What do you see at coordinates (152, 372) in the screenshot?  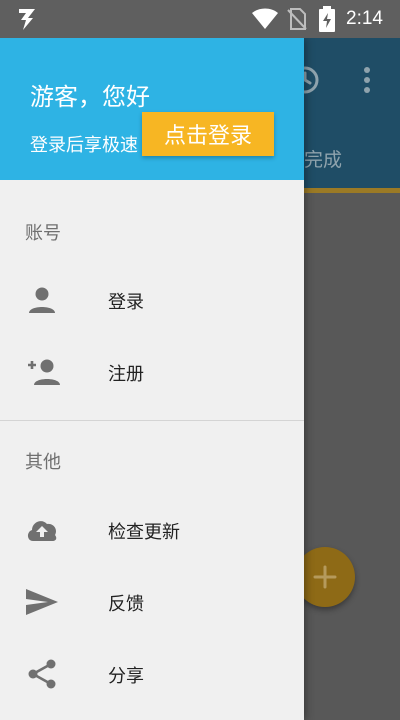 I see `menu-item-register: 注册` at bounding box center [152, 372].